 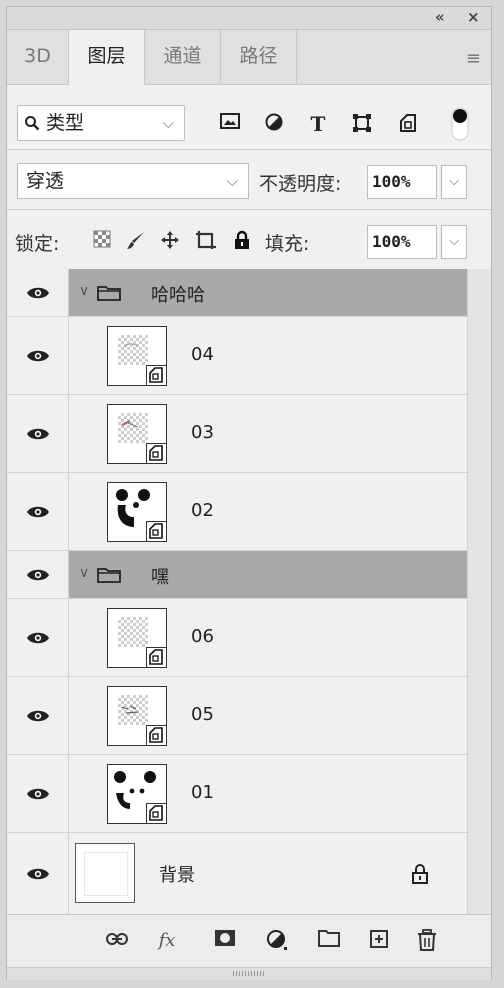 I want to click on new-group-icon, so click(x=329, y=941).